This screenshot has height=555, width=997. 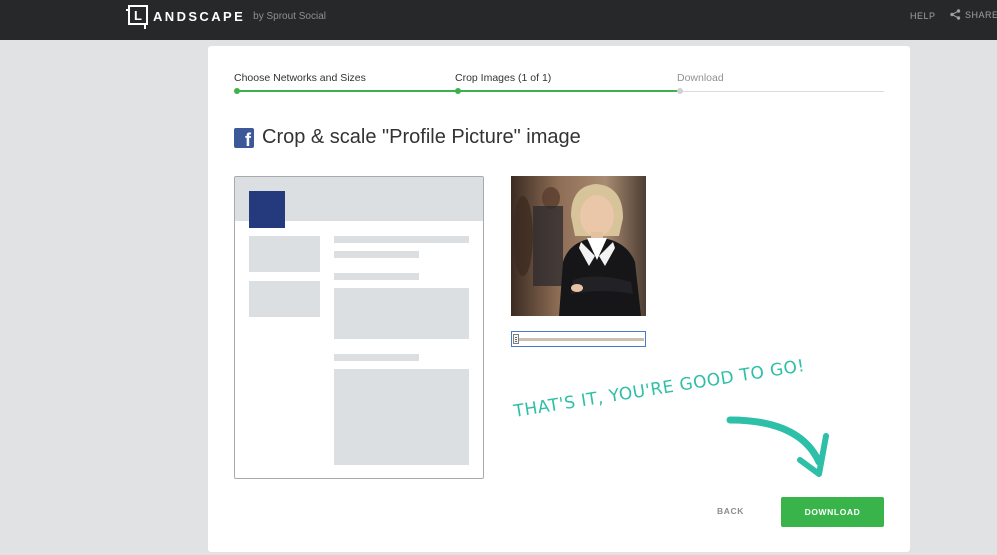 I want to click on logo-letter: L, so click(x=138, y=15).